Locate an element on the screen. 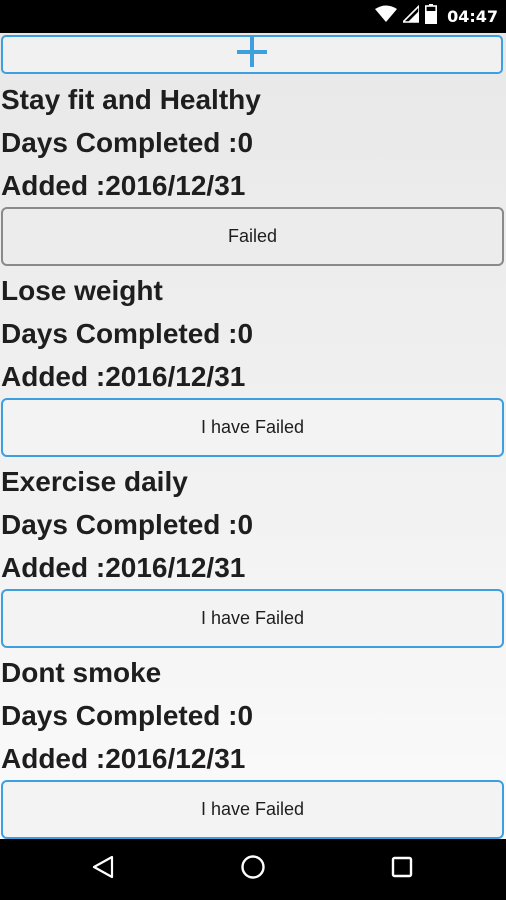 Image resolution: width=506 pixels, height=900 pixels. recents-button is located at coordinates (402, 869).